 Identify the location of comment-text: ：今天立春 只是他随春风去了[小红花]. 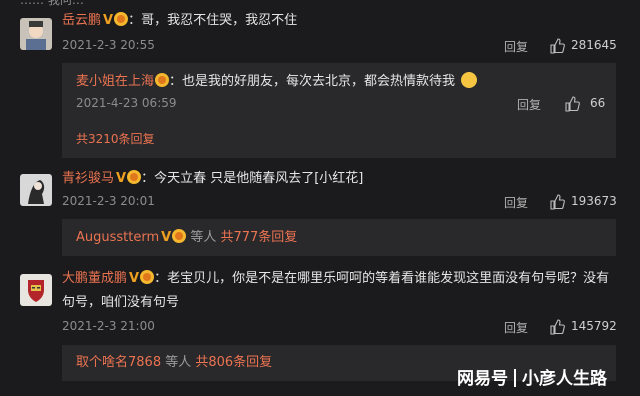
(252, 178).